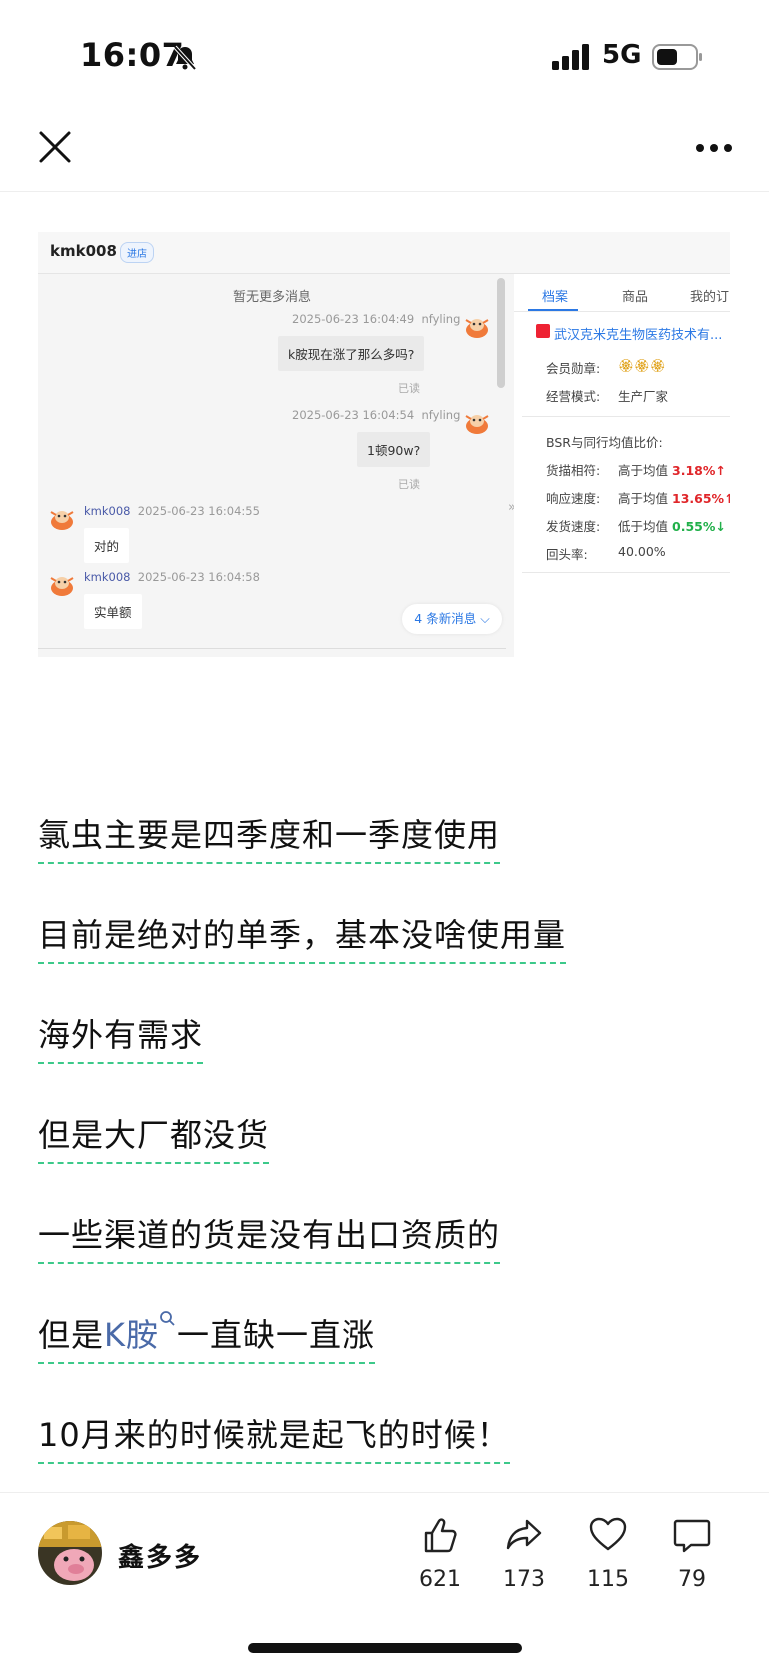 The width and height of the screenshot is (769, 1665). I want to click on active-tab-indicator, so click(553, 310).